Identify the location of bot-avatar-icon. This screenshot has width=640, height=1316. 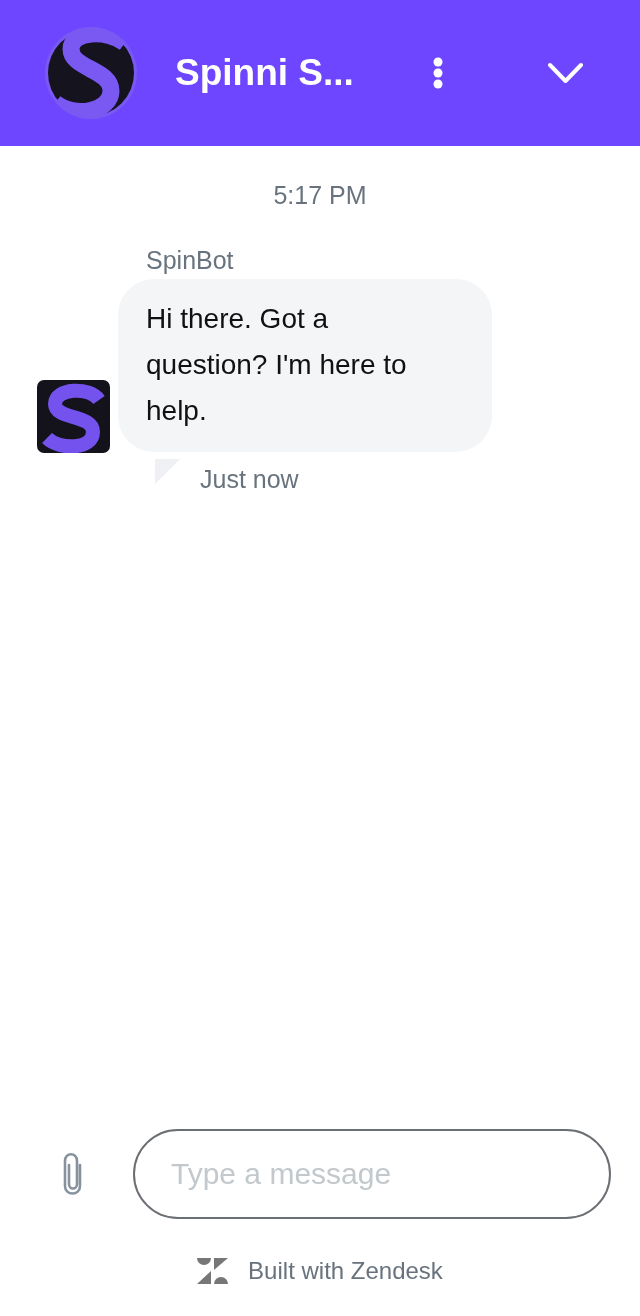
(73, 416).